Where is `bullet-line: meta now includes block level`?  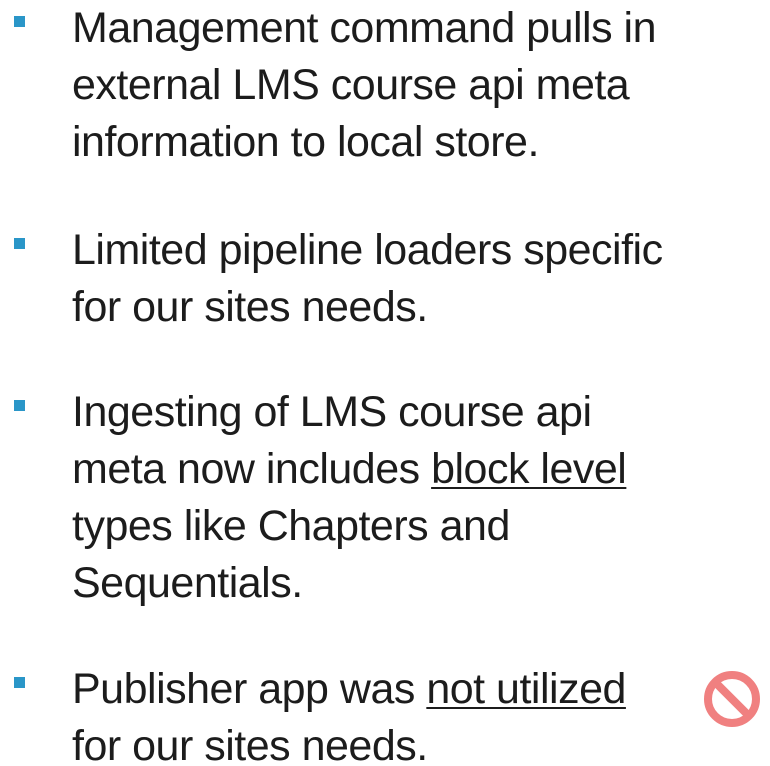
bullet-line: meta now includes block level is located at coordinates (349, 469).